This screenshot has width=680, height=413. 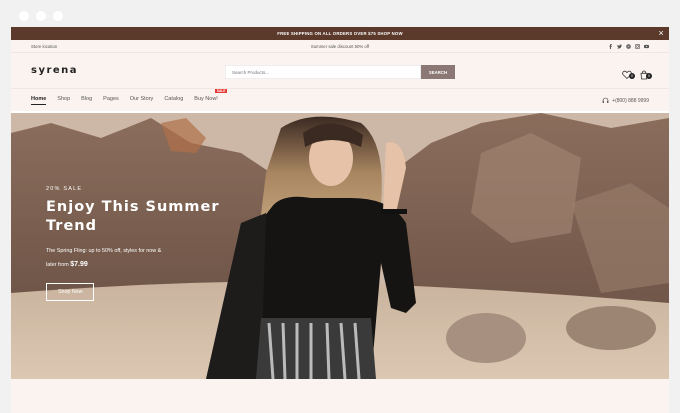 I want to click on headset-icon, so click(x=605, y=100).